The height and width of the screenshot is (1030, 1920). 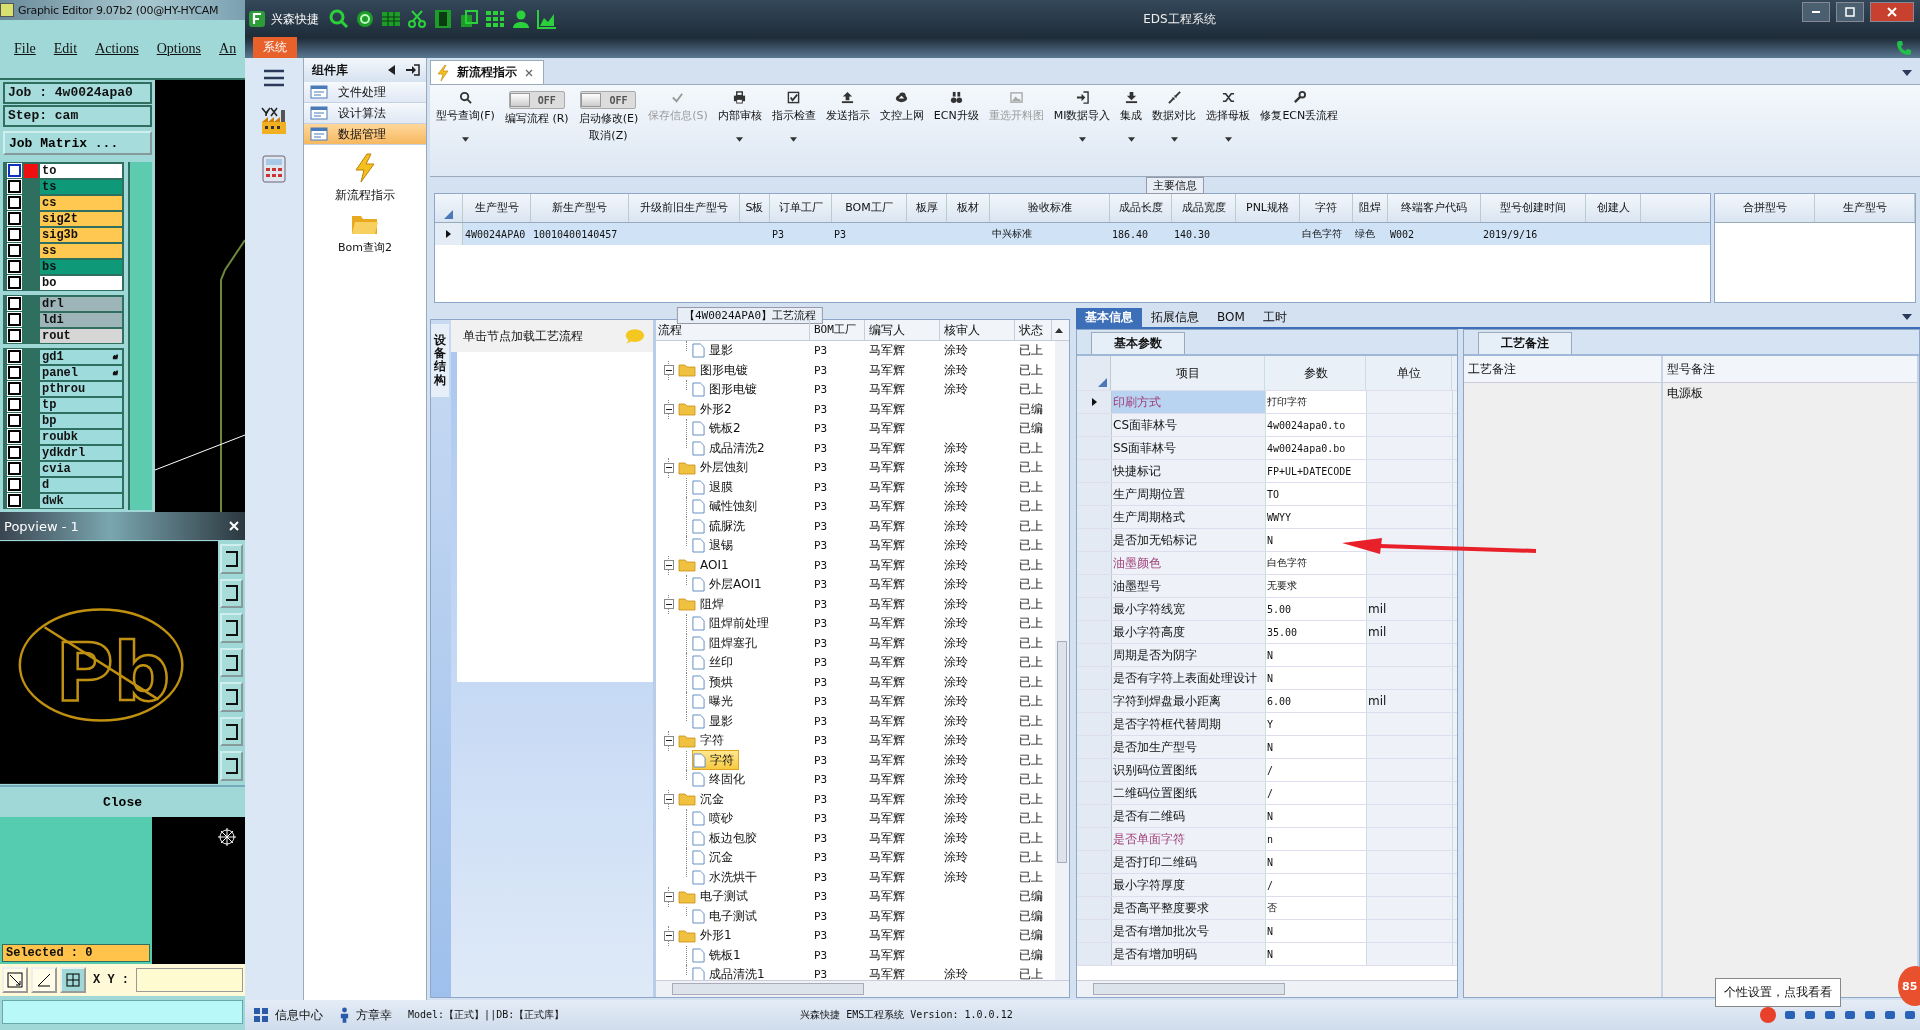 I want to click on table-cell: 6.00, so click(x=1316, y=701).